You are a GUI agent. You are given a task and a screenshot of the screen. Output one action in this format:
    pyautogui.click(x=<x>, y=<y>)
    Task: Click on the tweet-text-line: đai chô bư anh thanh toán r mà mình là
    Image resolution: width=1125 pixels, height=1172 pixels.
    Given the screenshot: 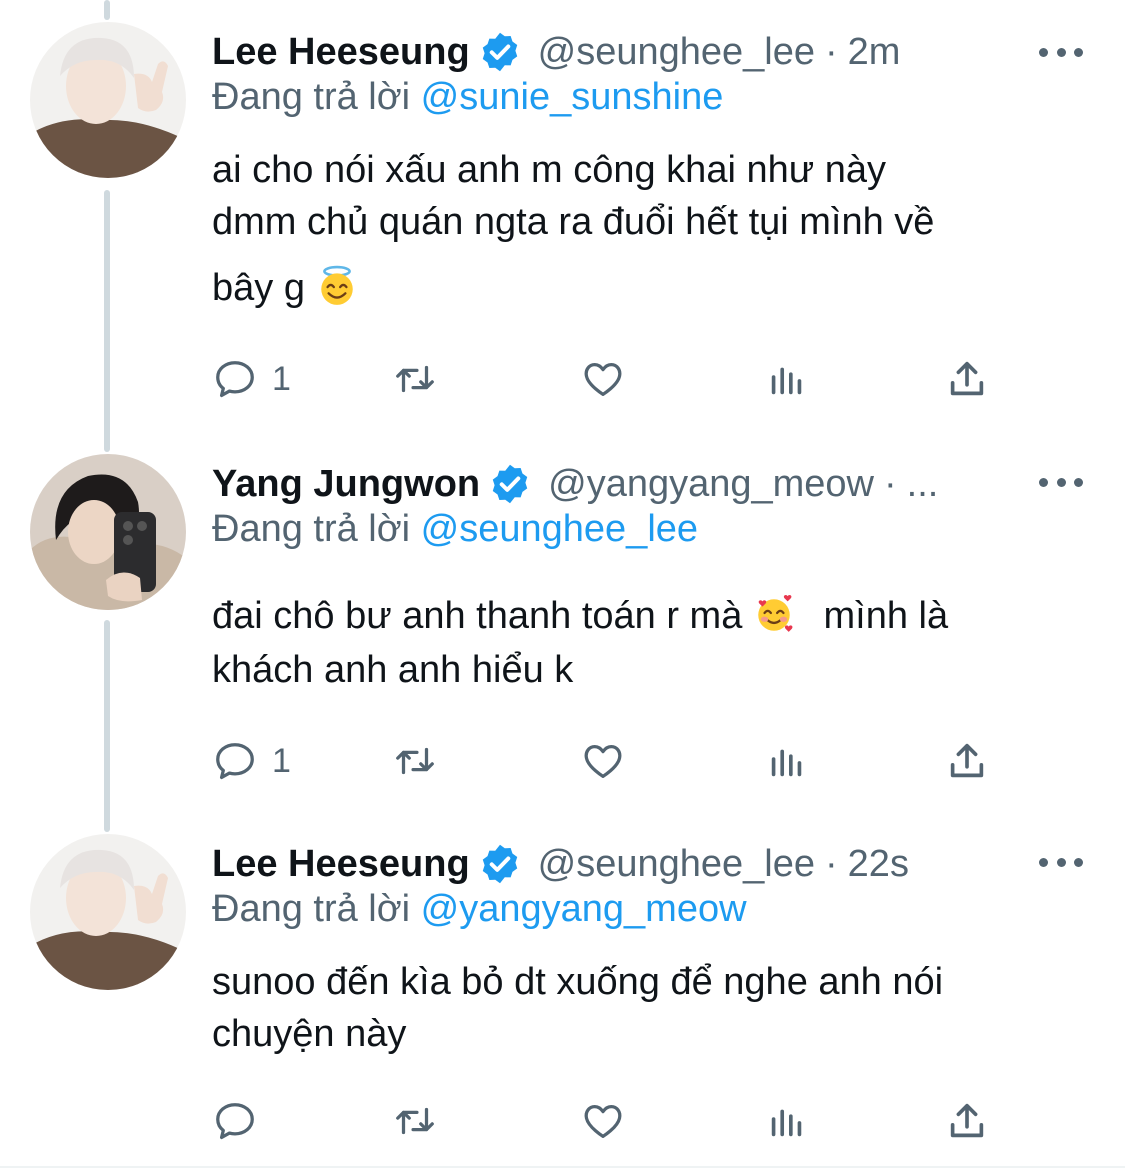 What is the action you would take?
    pyautogui.click(x=580, y=615)
    